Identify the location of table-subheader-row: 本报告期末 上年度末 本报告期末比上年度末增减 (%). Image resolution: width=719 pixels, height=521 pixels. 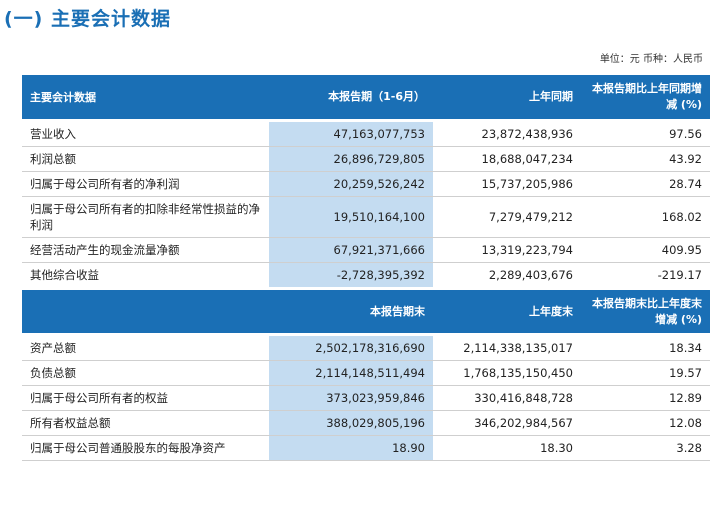
(366, 311).